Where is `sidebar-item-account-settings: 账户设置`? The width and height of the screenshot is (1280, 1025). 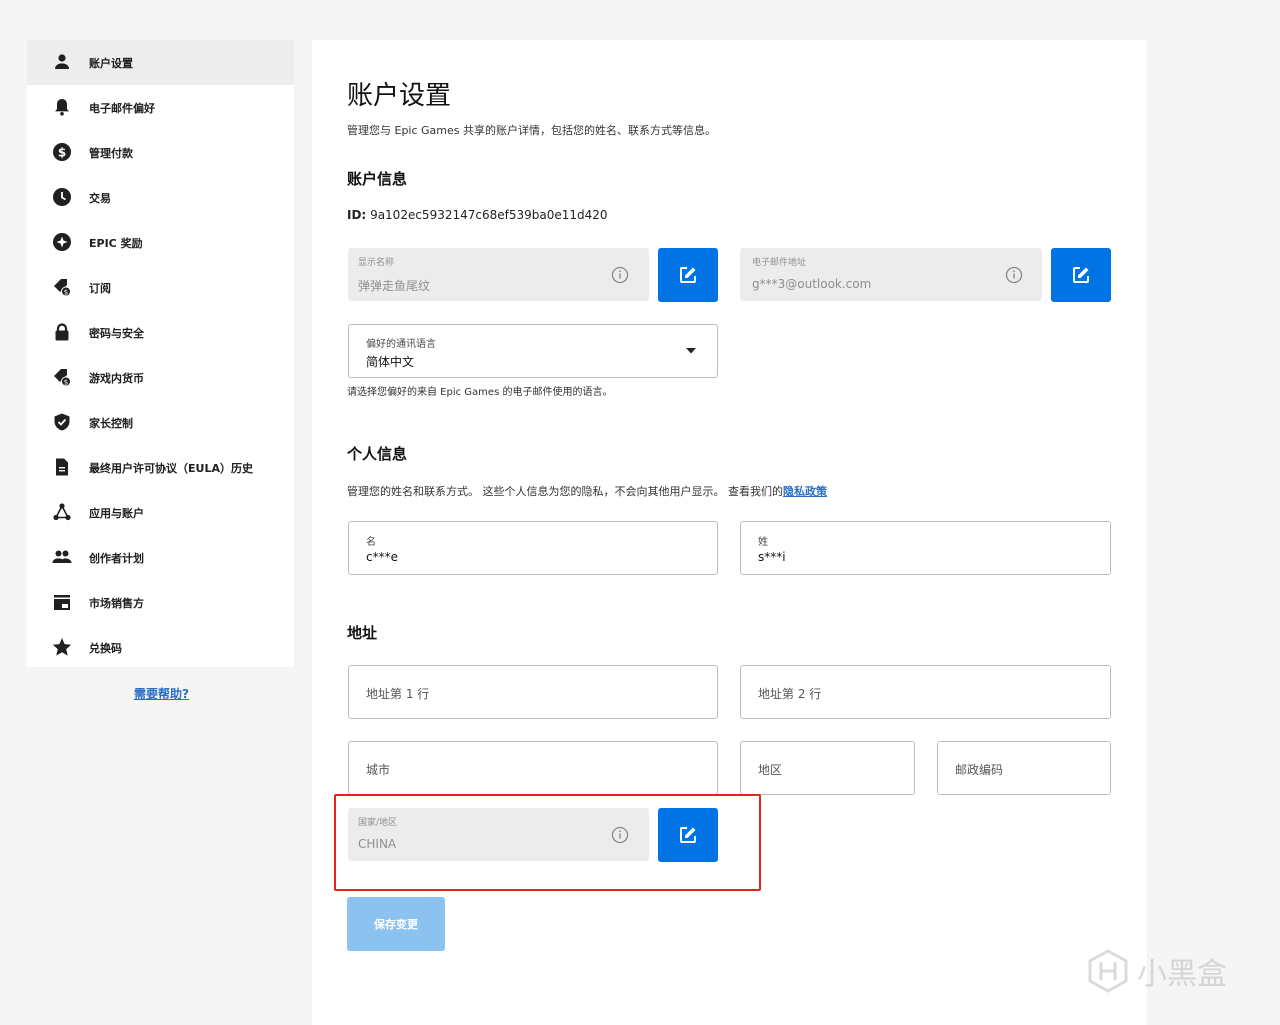 sidebar-item-account-settings: 账户设置 is located at coordinates (160, 62).